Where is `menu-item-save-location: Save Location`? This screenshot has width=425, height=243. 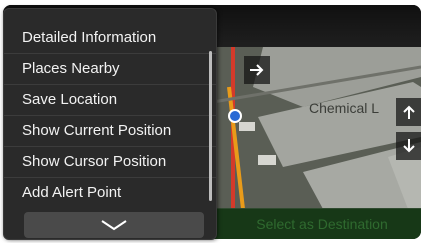
menu-item-save-location: Save Location is located at coordinates (110, 100).